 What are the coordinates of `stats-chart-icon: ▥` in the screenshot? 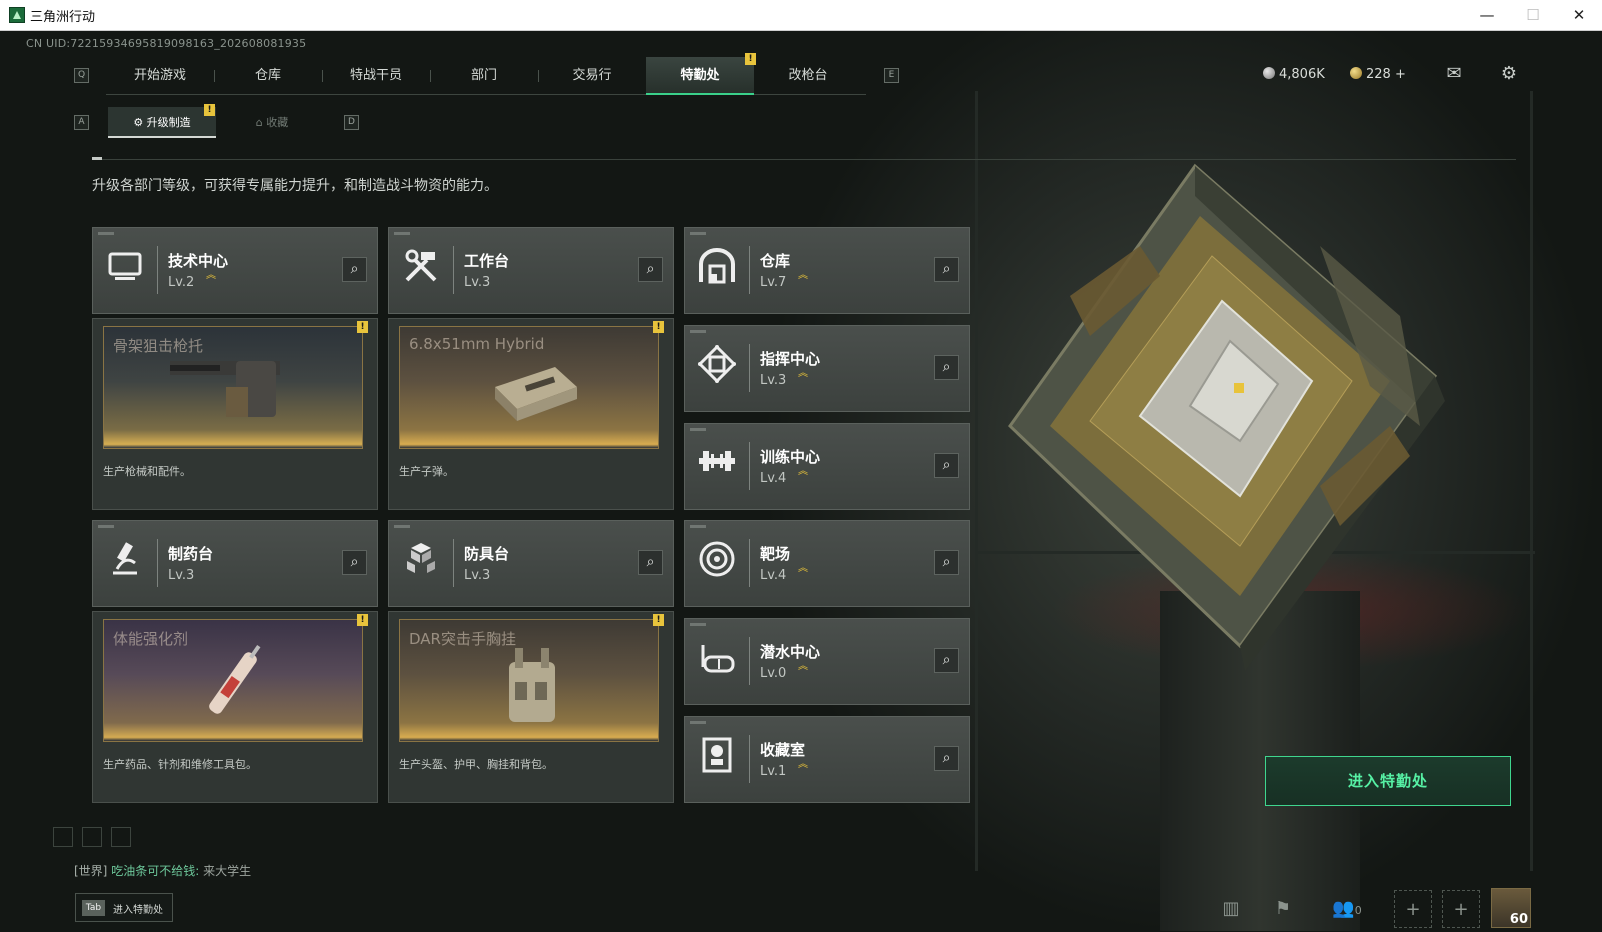 It's located at (1231, 909).